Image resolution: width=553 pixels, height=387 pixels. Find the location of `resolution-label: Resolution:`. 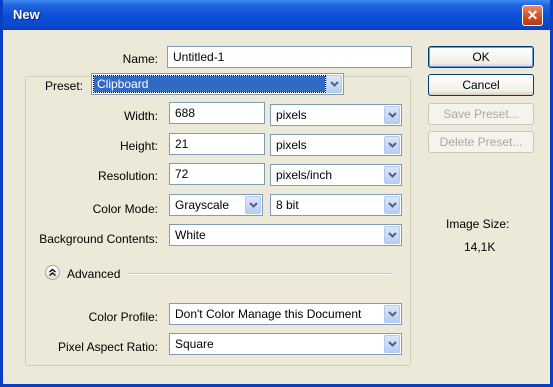

resolution-label: Resolution: is located at coordinates (127, 176).